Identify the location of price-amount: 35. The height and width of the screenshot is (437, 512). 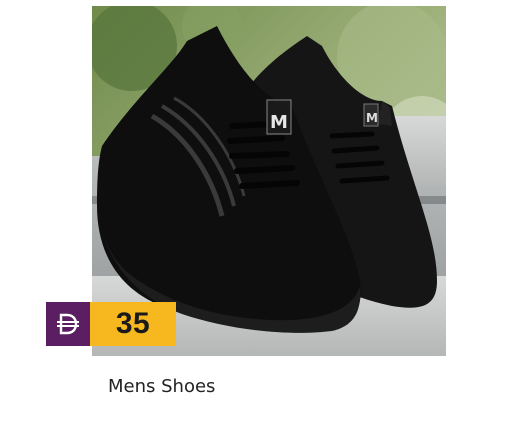
(133, 324).